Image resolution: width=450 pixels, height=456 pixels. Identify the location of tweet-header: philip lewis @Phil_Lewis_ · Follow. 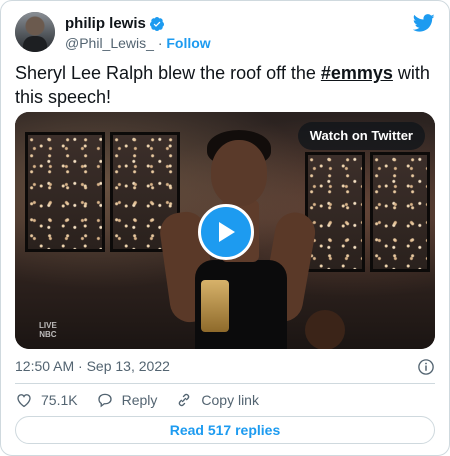
(225, 33).